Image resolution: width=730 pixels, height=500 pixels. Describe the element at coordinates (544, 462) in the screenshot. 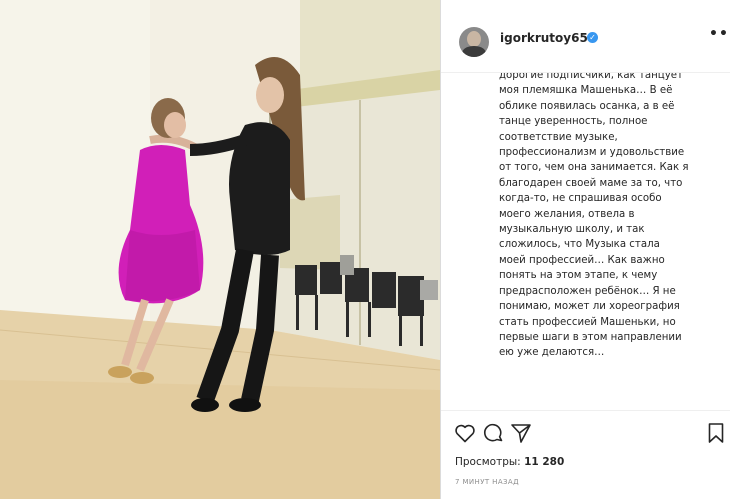

I see `views-number: 11 280` at that location.